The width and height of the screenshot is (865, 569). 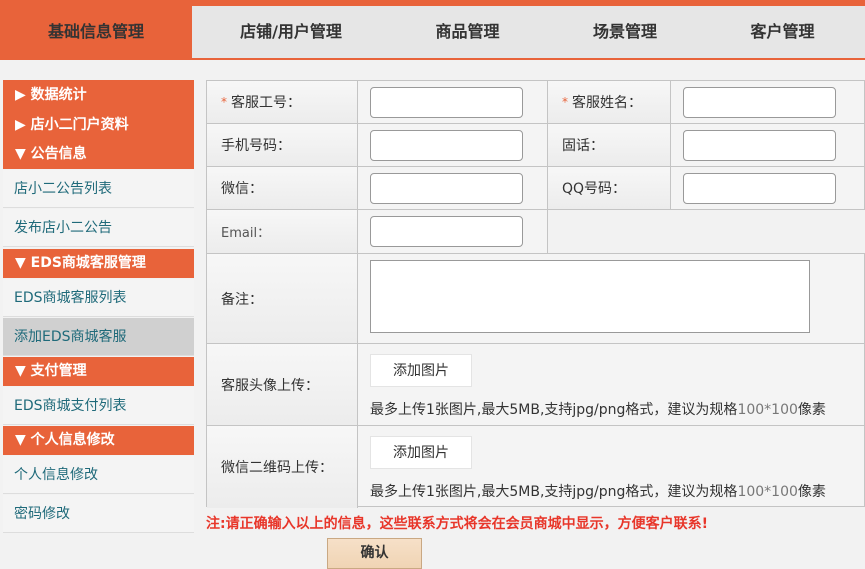 I want to click on sidebar-group-service: ▼ EDS商城客服管理, so click(x=98, y=263).